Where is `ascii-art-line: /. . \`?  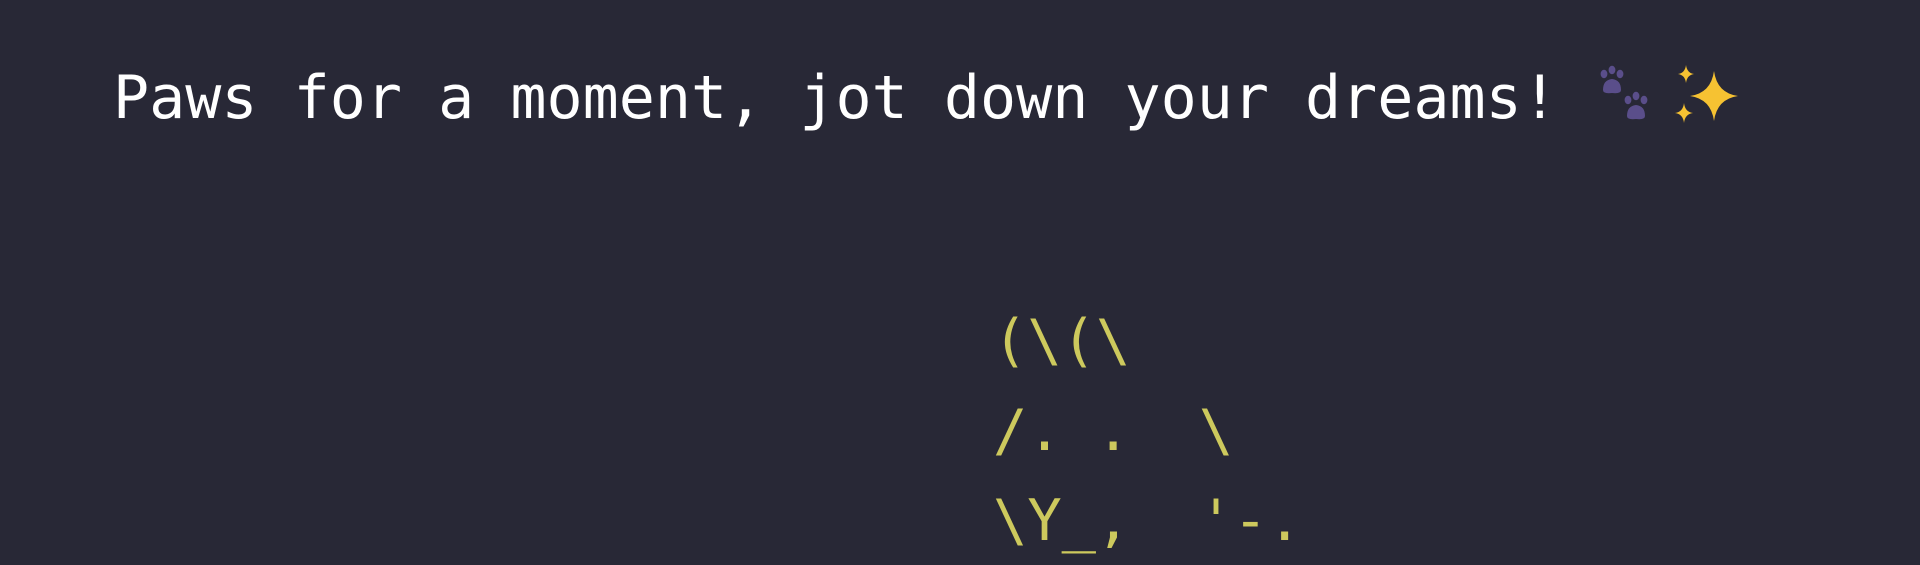 ascii-art-line: /. . \ is located at coordinates (1113, 431).